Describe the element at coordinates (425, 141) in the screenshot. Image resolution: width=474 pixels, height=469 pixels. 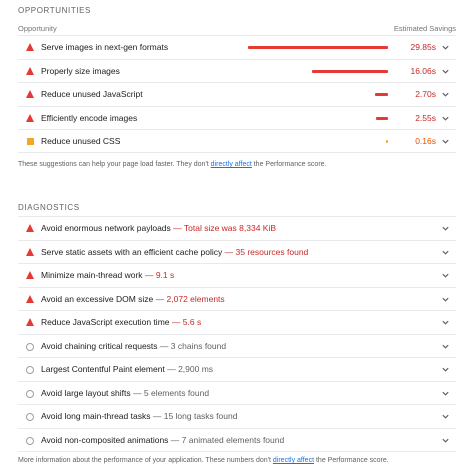
I see `estimated-savings-value: 0.16s` at that location.